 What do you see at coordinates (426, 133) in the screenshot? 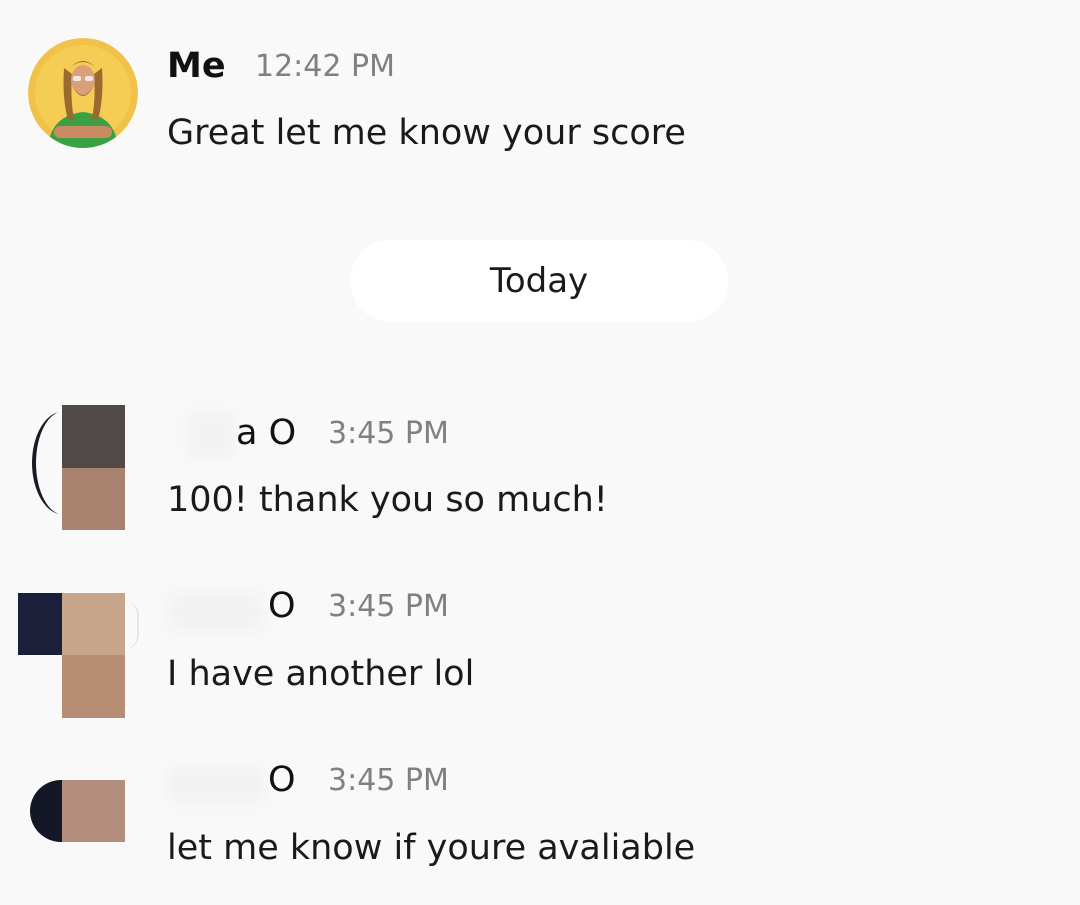
I see `message-text: Great let me know your score` at bounding box center [426, 133].